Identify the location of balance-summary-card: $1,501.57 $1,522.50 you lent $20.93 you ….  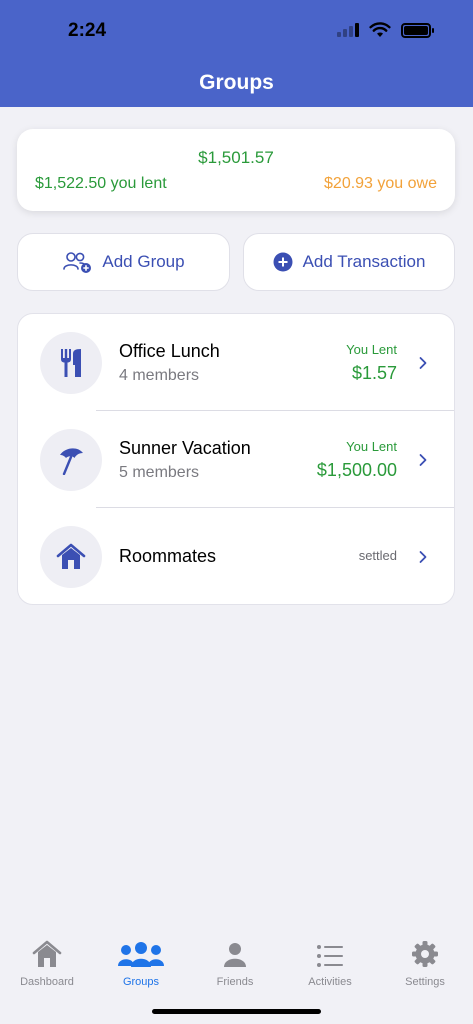
(236, 170).